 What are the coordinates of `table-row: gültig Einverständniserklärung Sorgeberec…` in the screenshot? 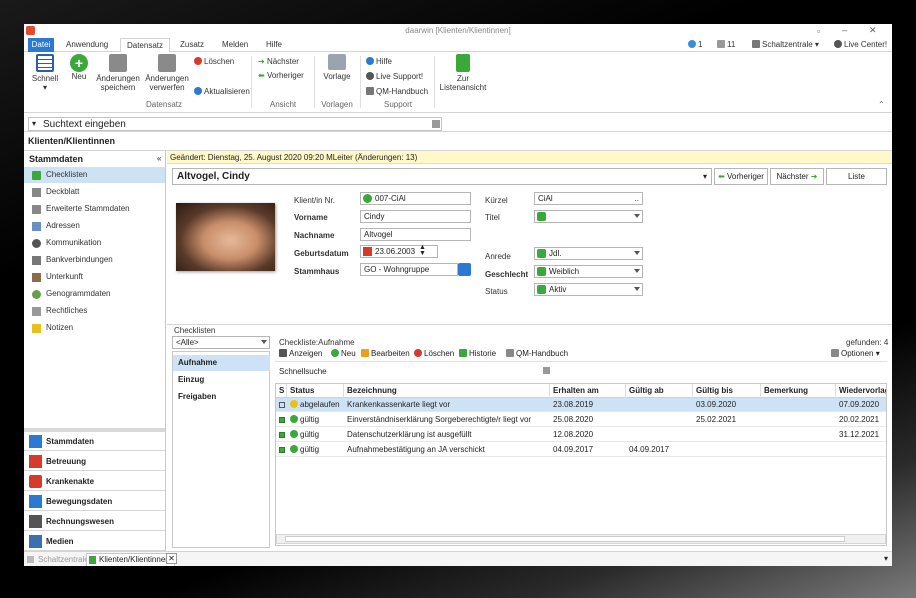 It's located at (581, 420).